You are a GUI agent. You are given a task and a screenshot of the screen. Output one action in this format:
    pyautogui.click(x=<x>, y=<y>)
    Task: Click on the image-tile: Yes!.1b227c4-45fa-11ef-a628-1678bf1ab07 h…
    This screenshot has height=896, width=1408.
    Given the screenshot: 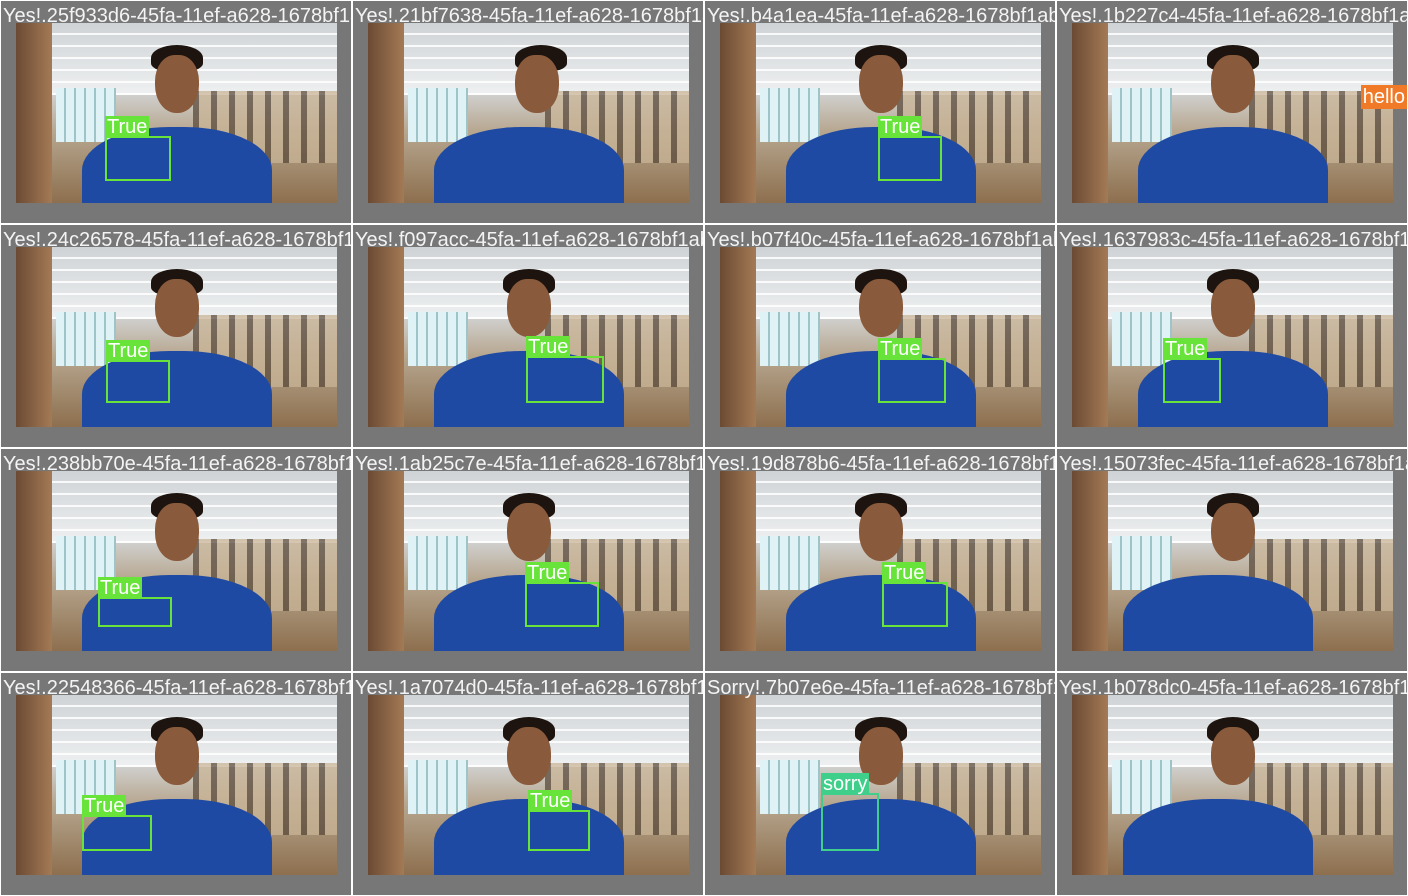 What is the action you would take?
    pyautogui.click(x=1232, y=112)
    